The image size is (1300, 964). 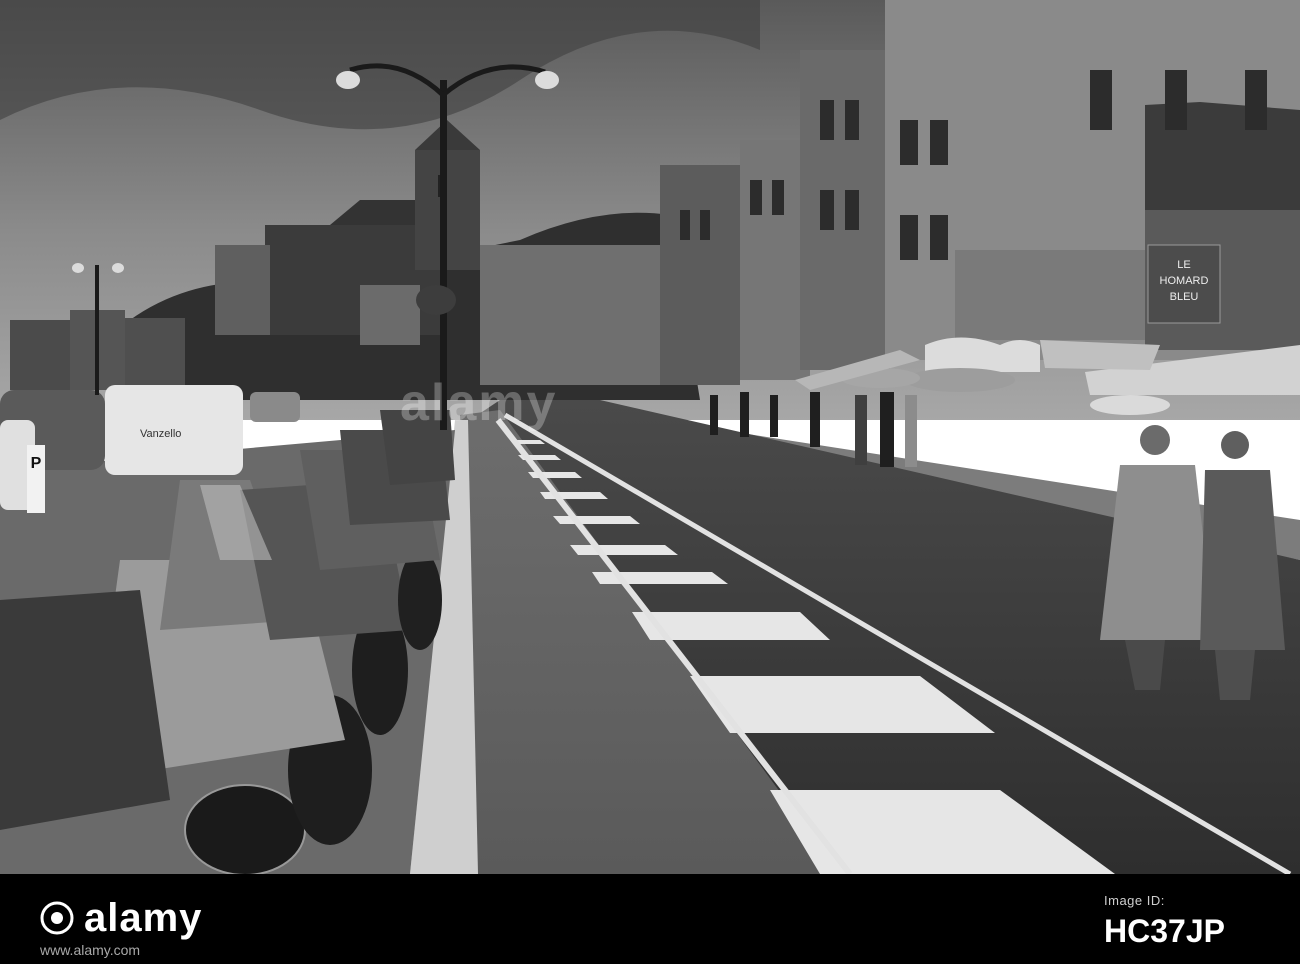 What do you see at coordinates (90, 950) in the screenshot?
I see `site-url: www.alamy.com` at bounding box center [90, 950].